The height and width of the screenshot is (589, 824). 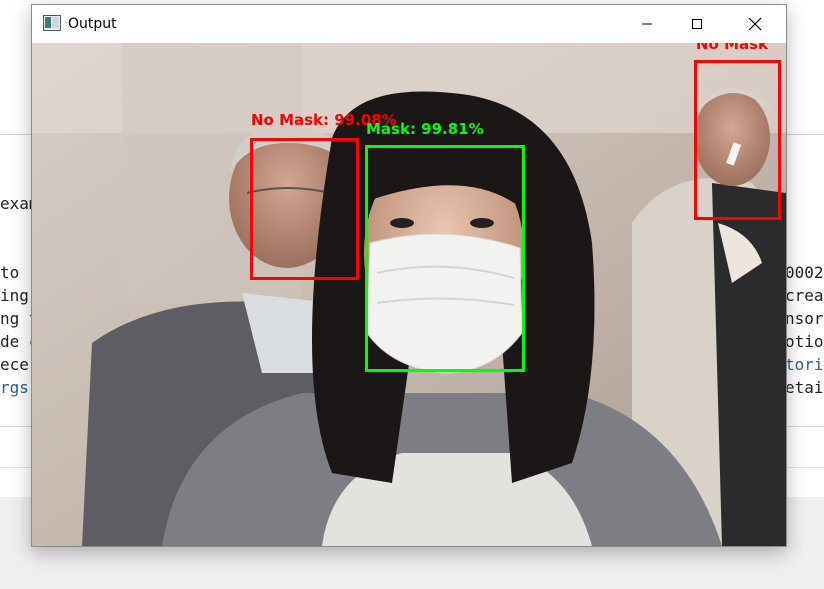 What do you see at coordinates (14, 388) in the screenshot?
I see `code-line-left-link: rgs` at bounding box center [14, 388].